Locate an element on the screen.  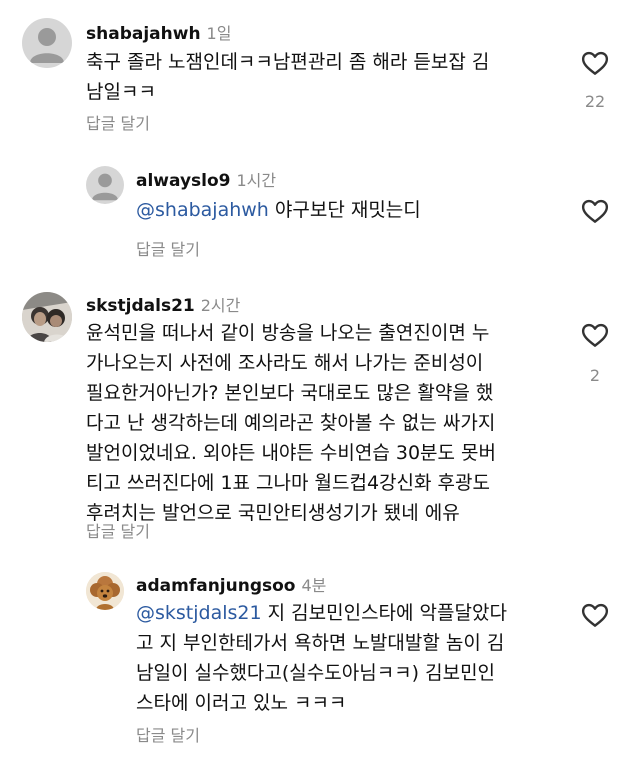
comment-line: 윤석민을 떠나서 같이 방송을 나오는 출연진이면 누 is located at coordinates (288, 333).